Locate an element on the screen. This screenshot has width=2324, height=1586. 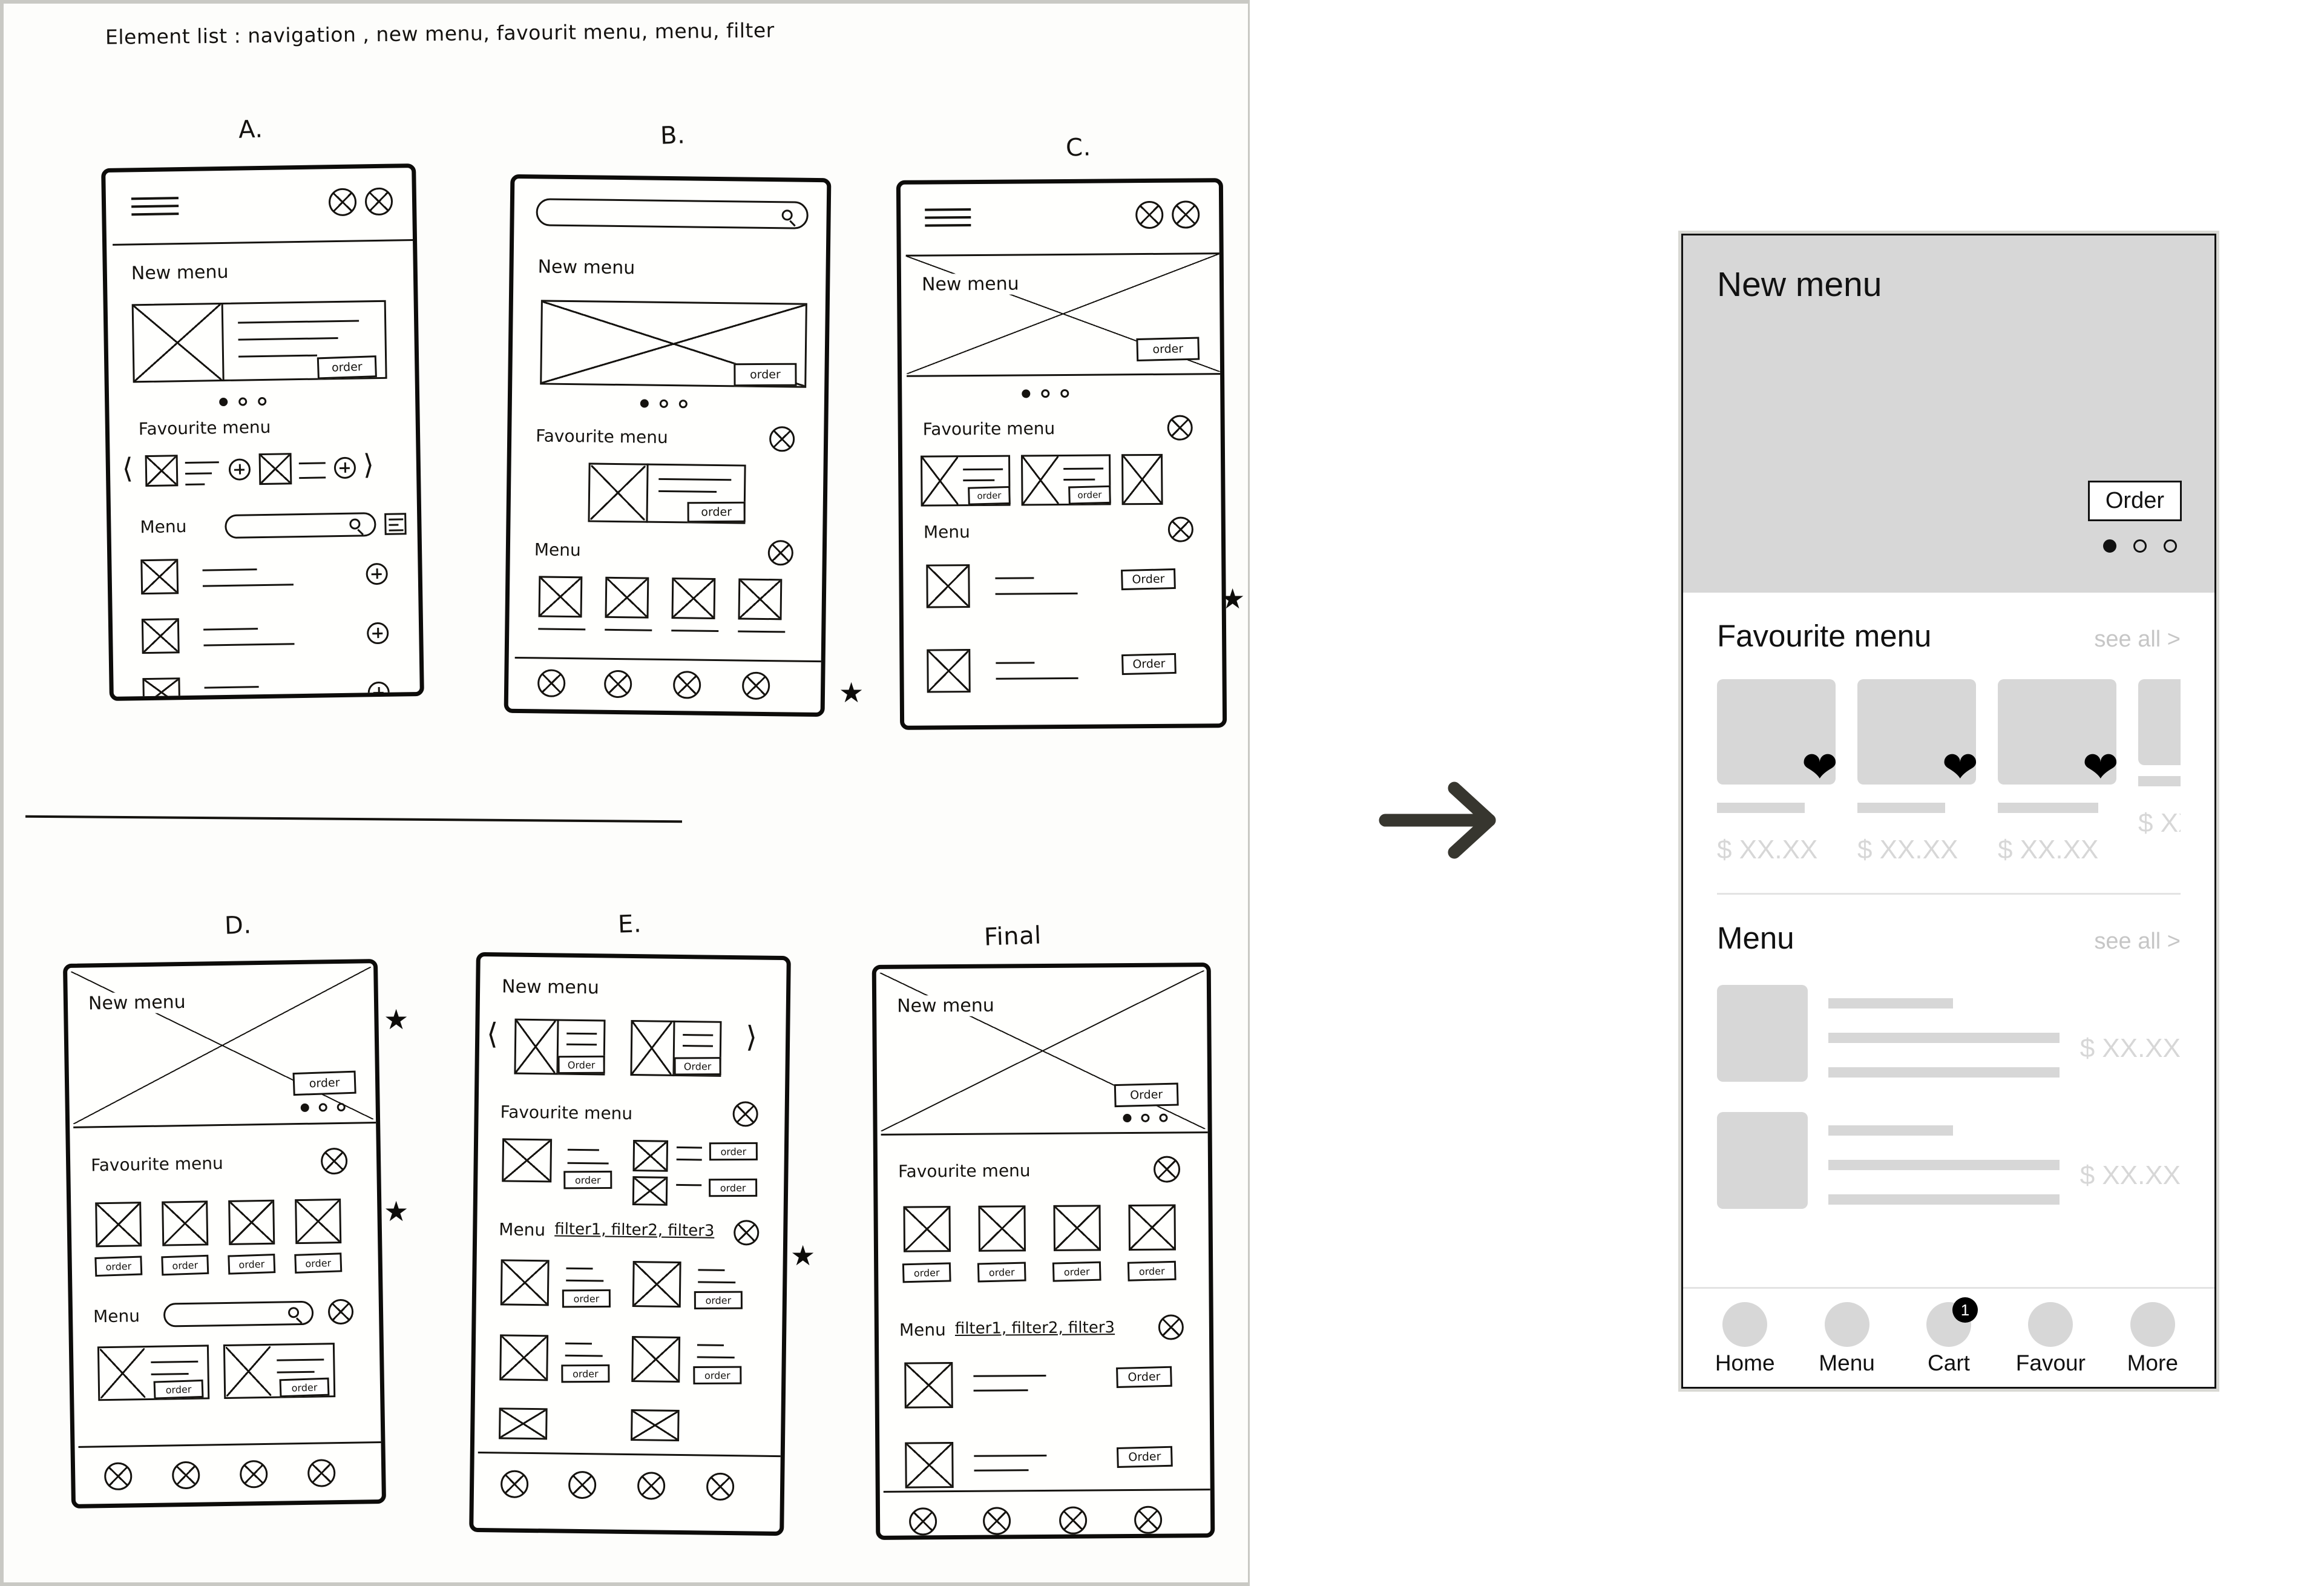
nav-item-more: More is located at coordinates (2152, 1339).